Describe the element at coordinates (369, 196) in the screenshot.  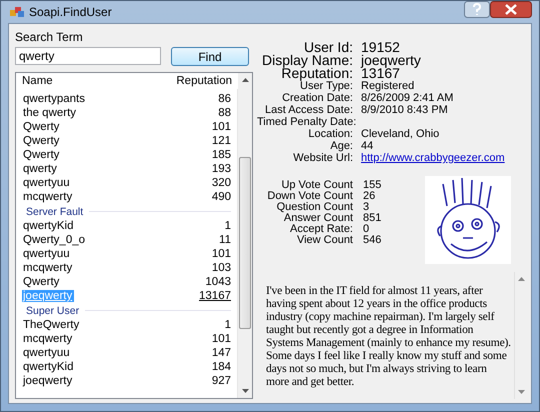
I see `stat-value: 26` at that location.